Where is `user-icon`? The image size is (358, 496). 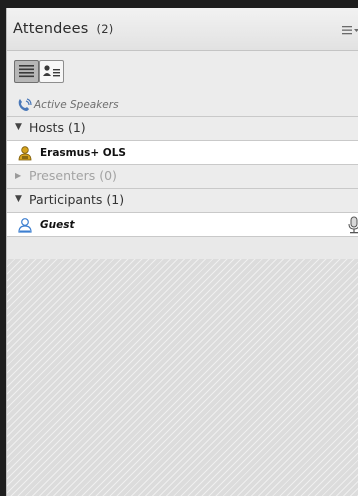
user-icon is located at coordinates (25, 225).